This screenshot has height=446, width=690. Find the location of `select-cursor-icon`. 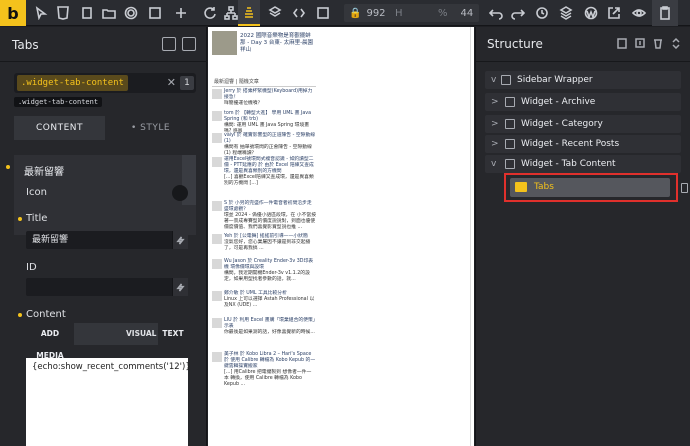

select-cursor-icon is located at coordinates (41, 13).